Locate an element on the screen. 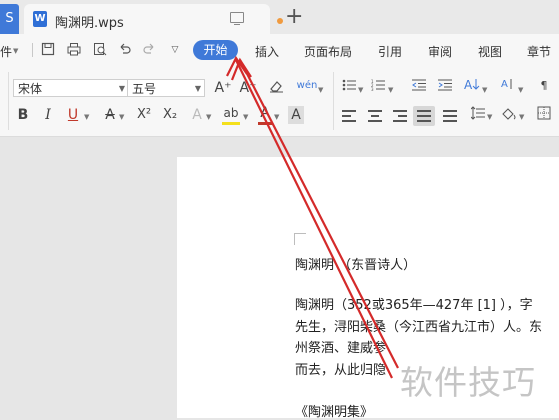  bullet-list-icon is located at coordinates (349, 87).